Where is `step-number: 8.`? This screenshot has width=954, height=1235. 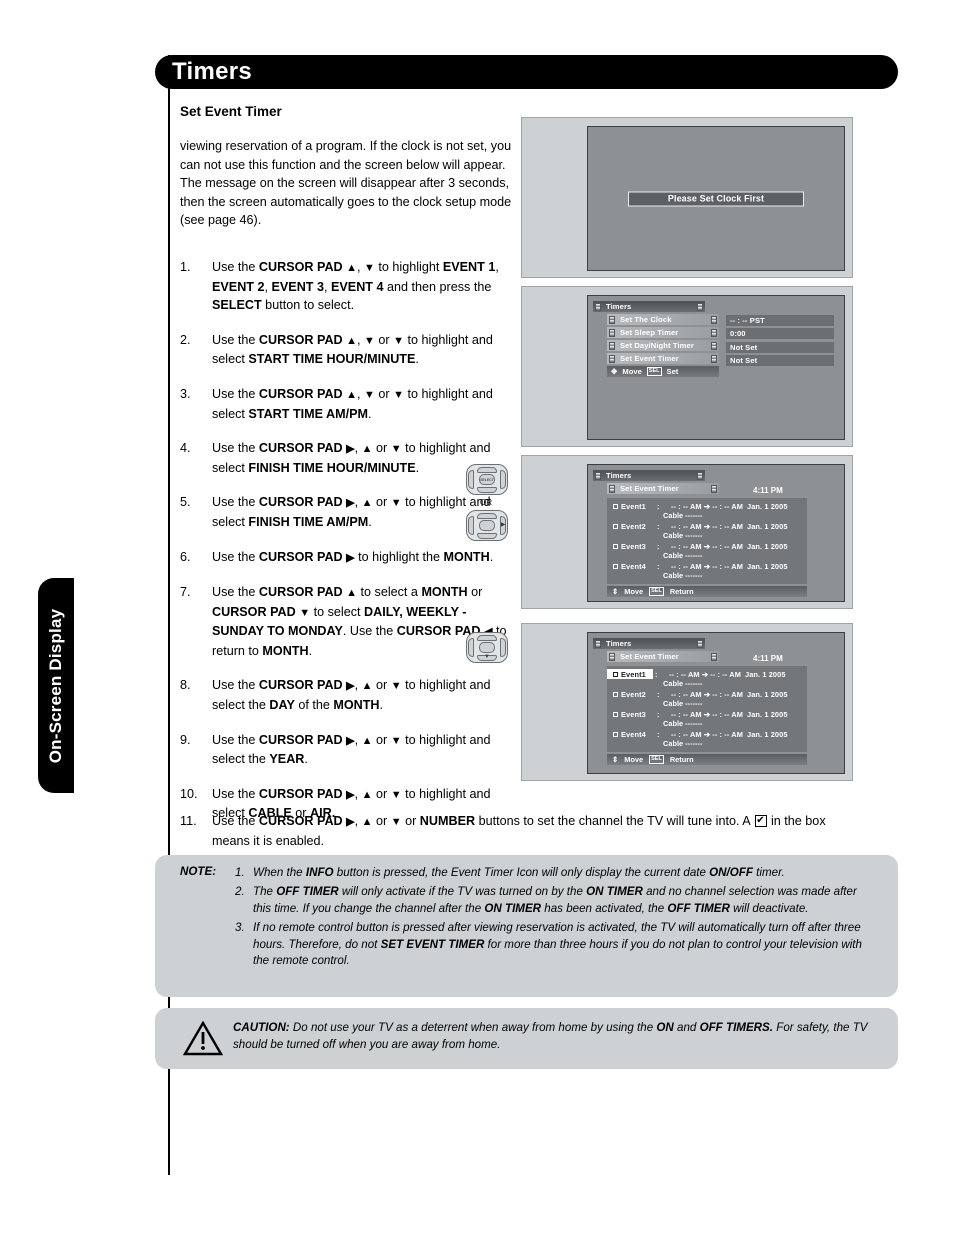
step-number: 8. is located at coordinates (185, 685).